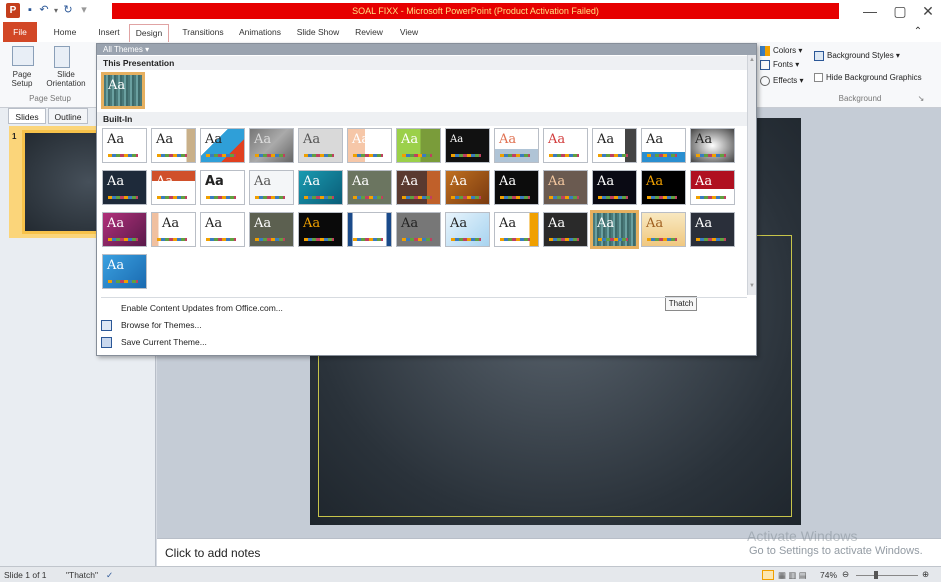 This screenshot has width=941, height=582. What do you see at coordinates (320, 145) in the screenshot?
I see `theme-apothecary: Aa` at bounding box center [320, 145].